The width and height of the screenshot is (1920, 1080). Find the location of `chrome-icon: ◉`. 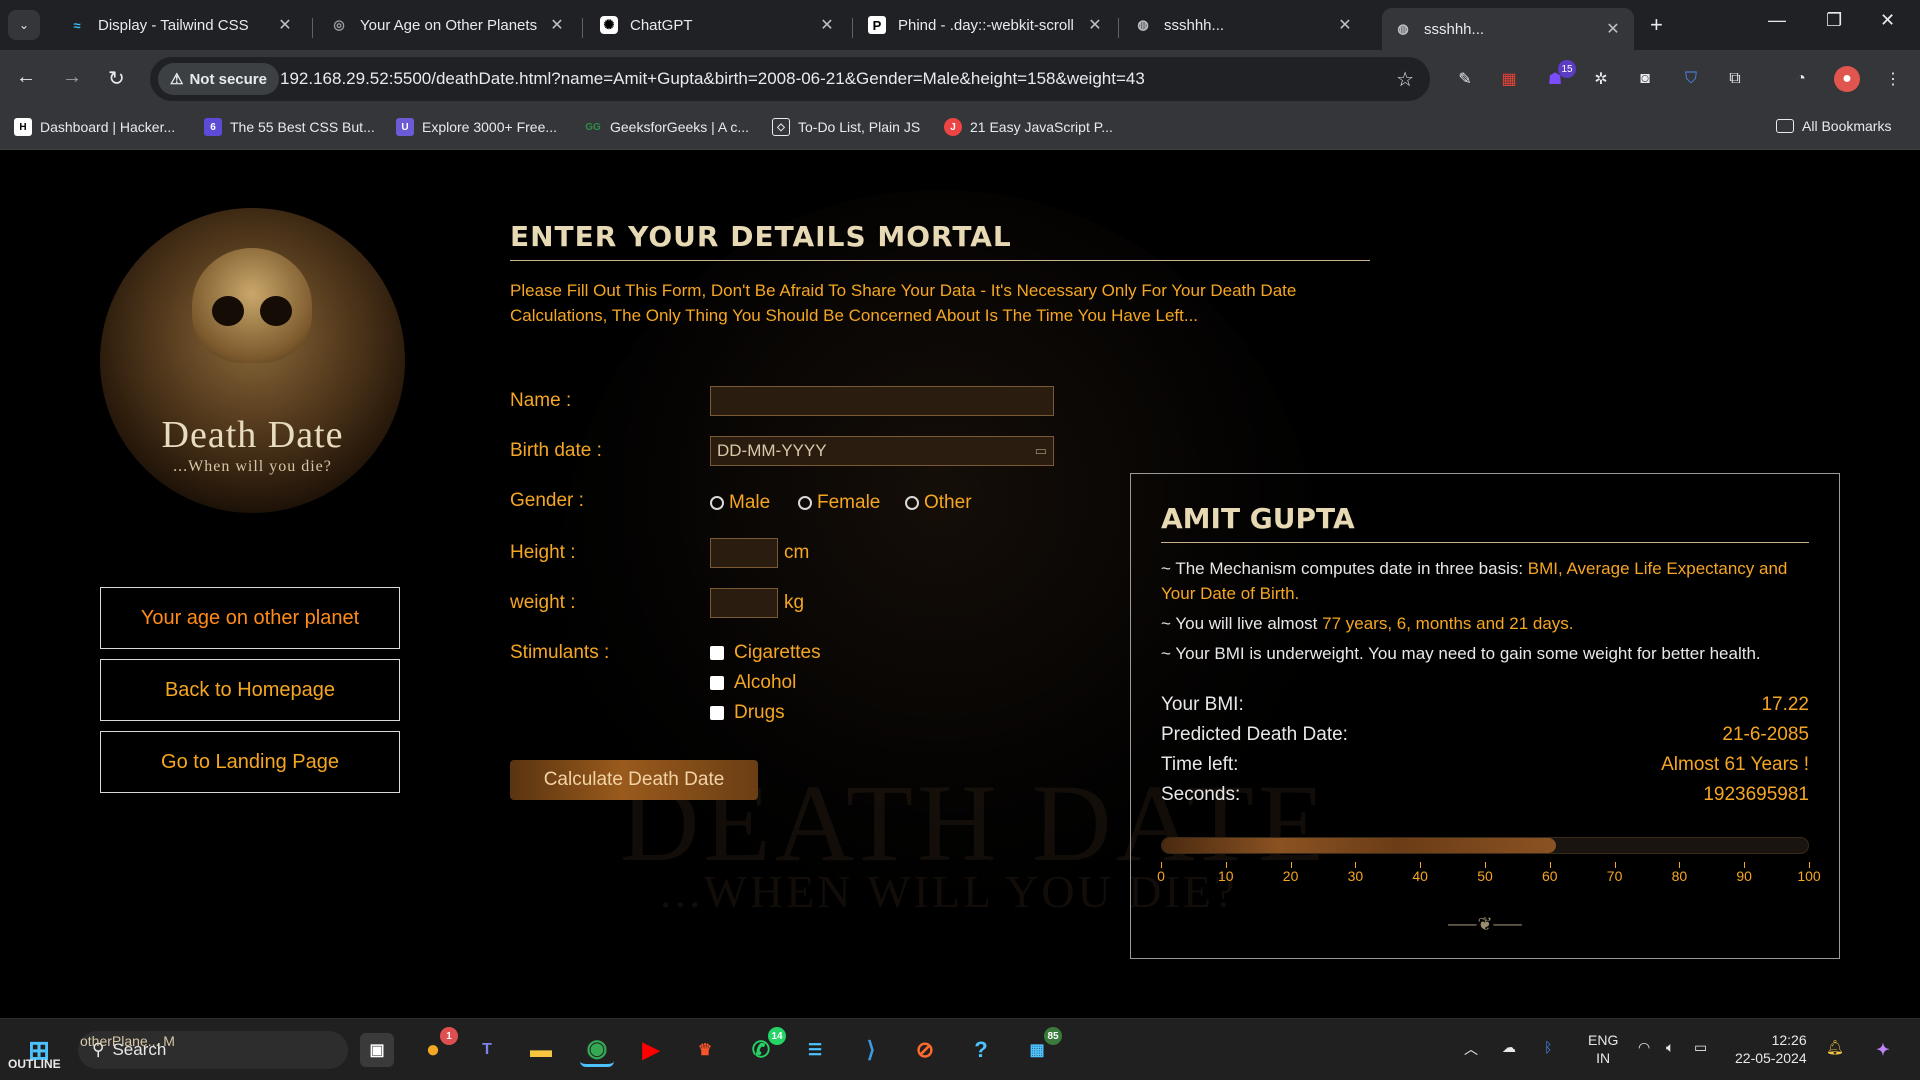

chrome-icon: ◉ is located at coordinates (597, 1050).